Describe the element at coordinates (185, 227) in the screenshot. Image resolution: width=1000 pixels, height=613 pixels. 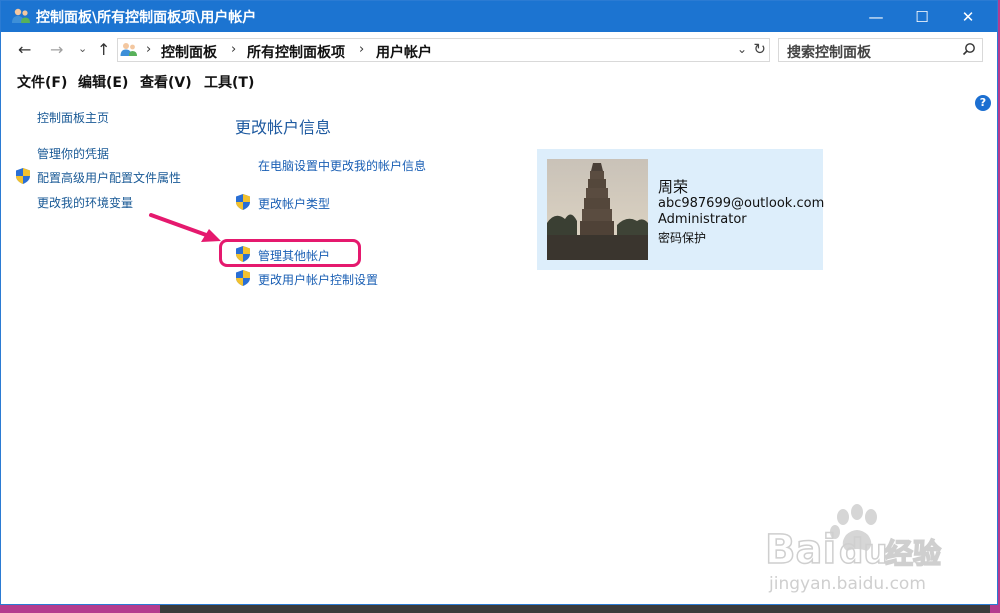
I see `pointer-arrow-icon` at that location.